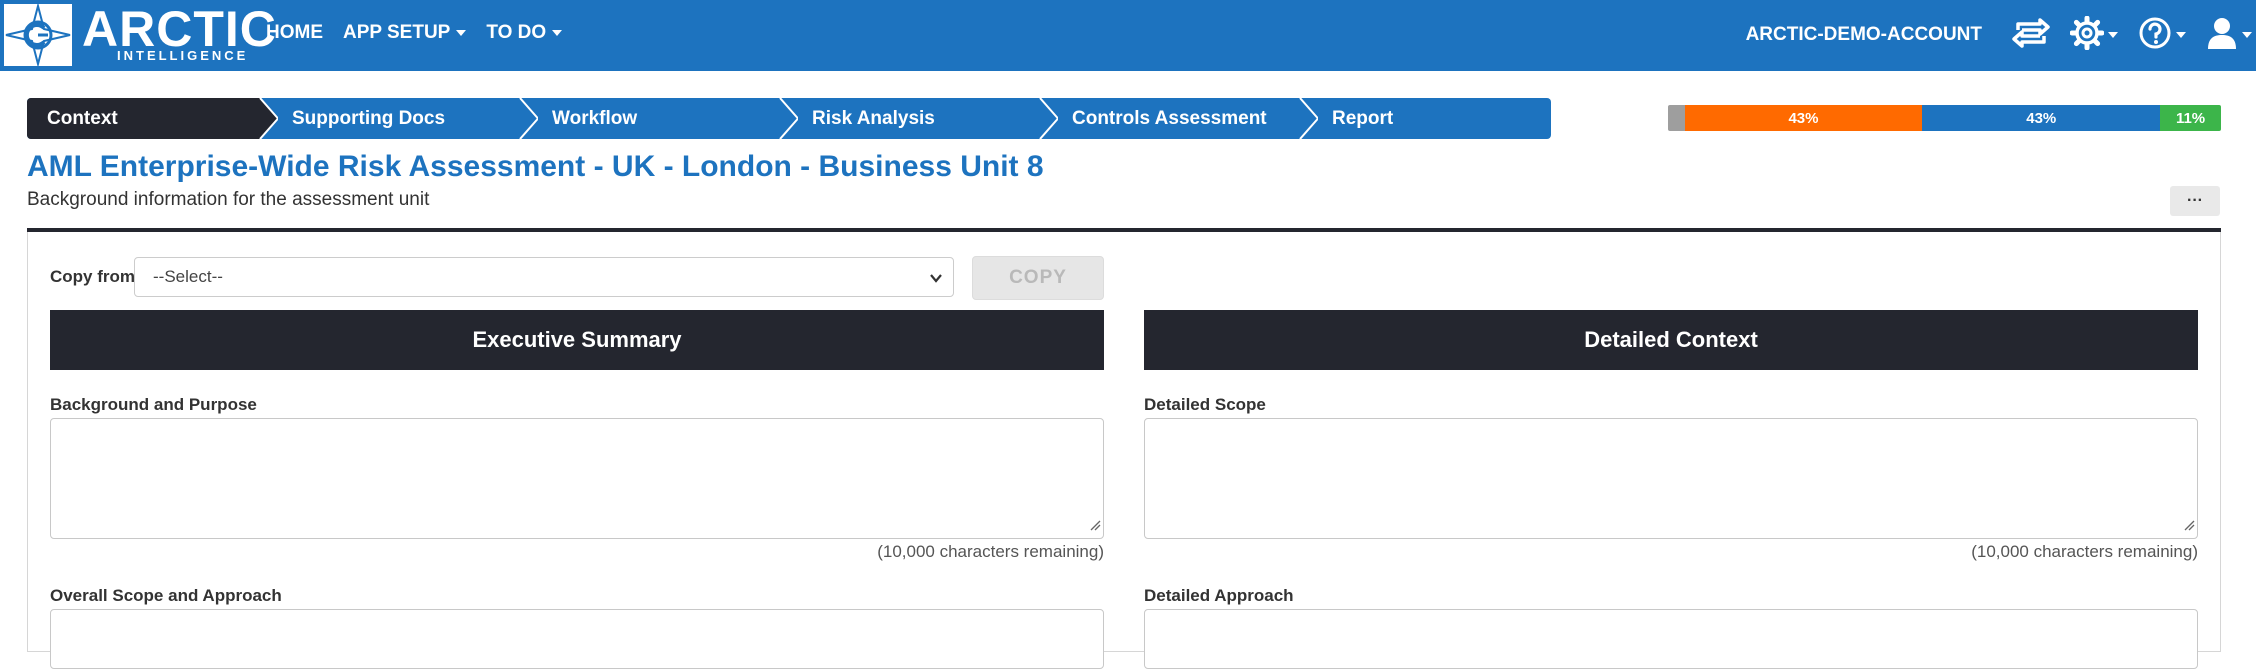  I want to click on step-label: Report, so click(1363, 118).